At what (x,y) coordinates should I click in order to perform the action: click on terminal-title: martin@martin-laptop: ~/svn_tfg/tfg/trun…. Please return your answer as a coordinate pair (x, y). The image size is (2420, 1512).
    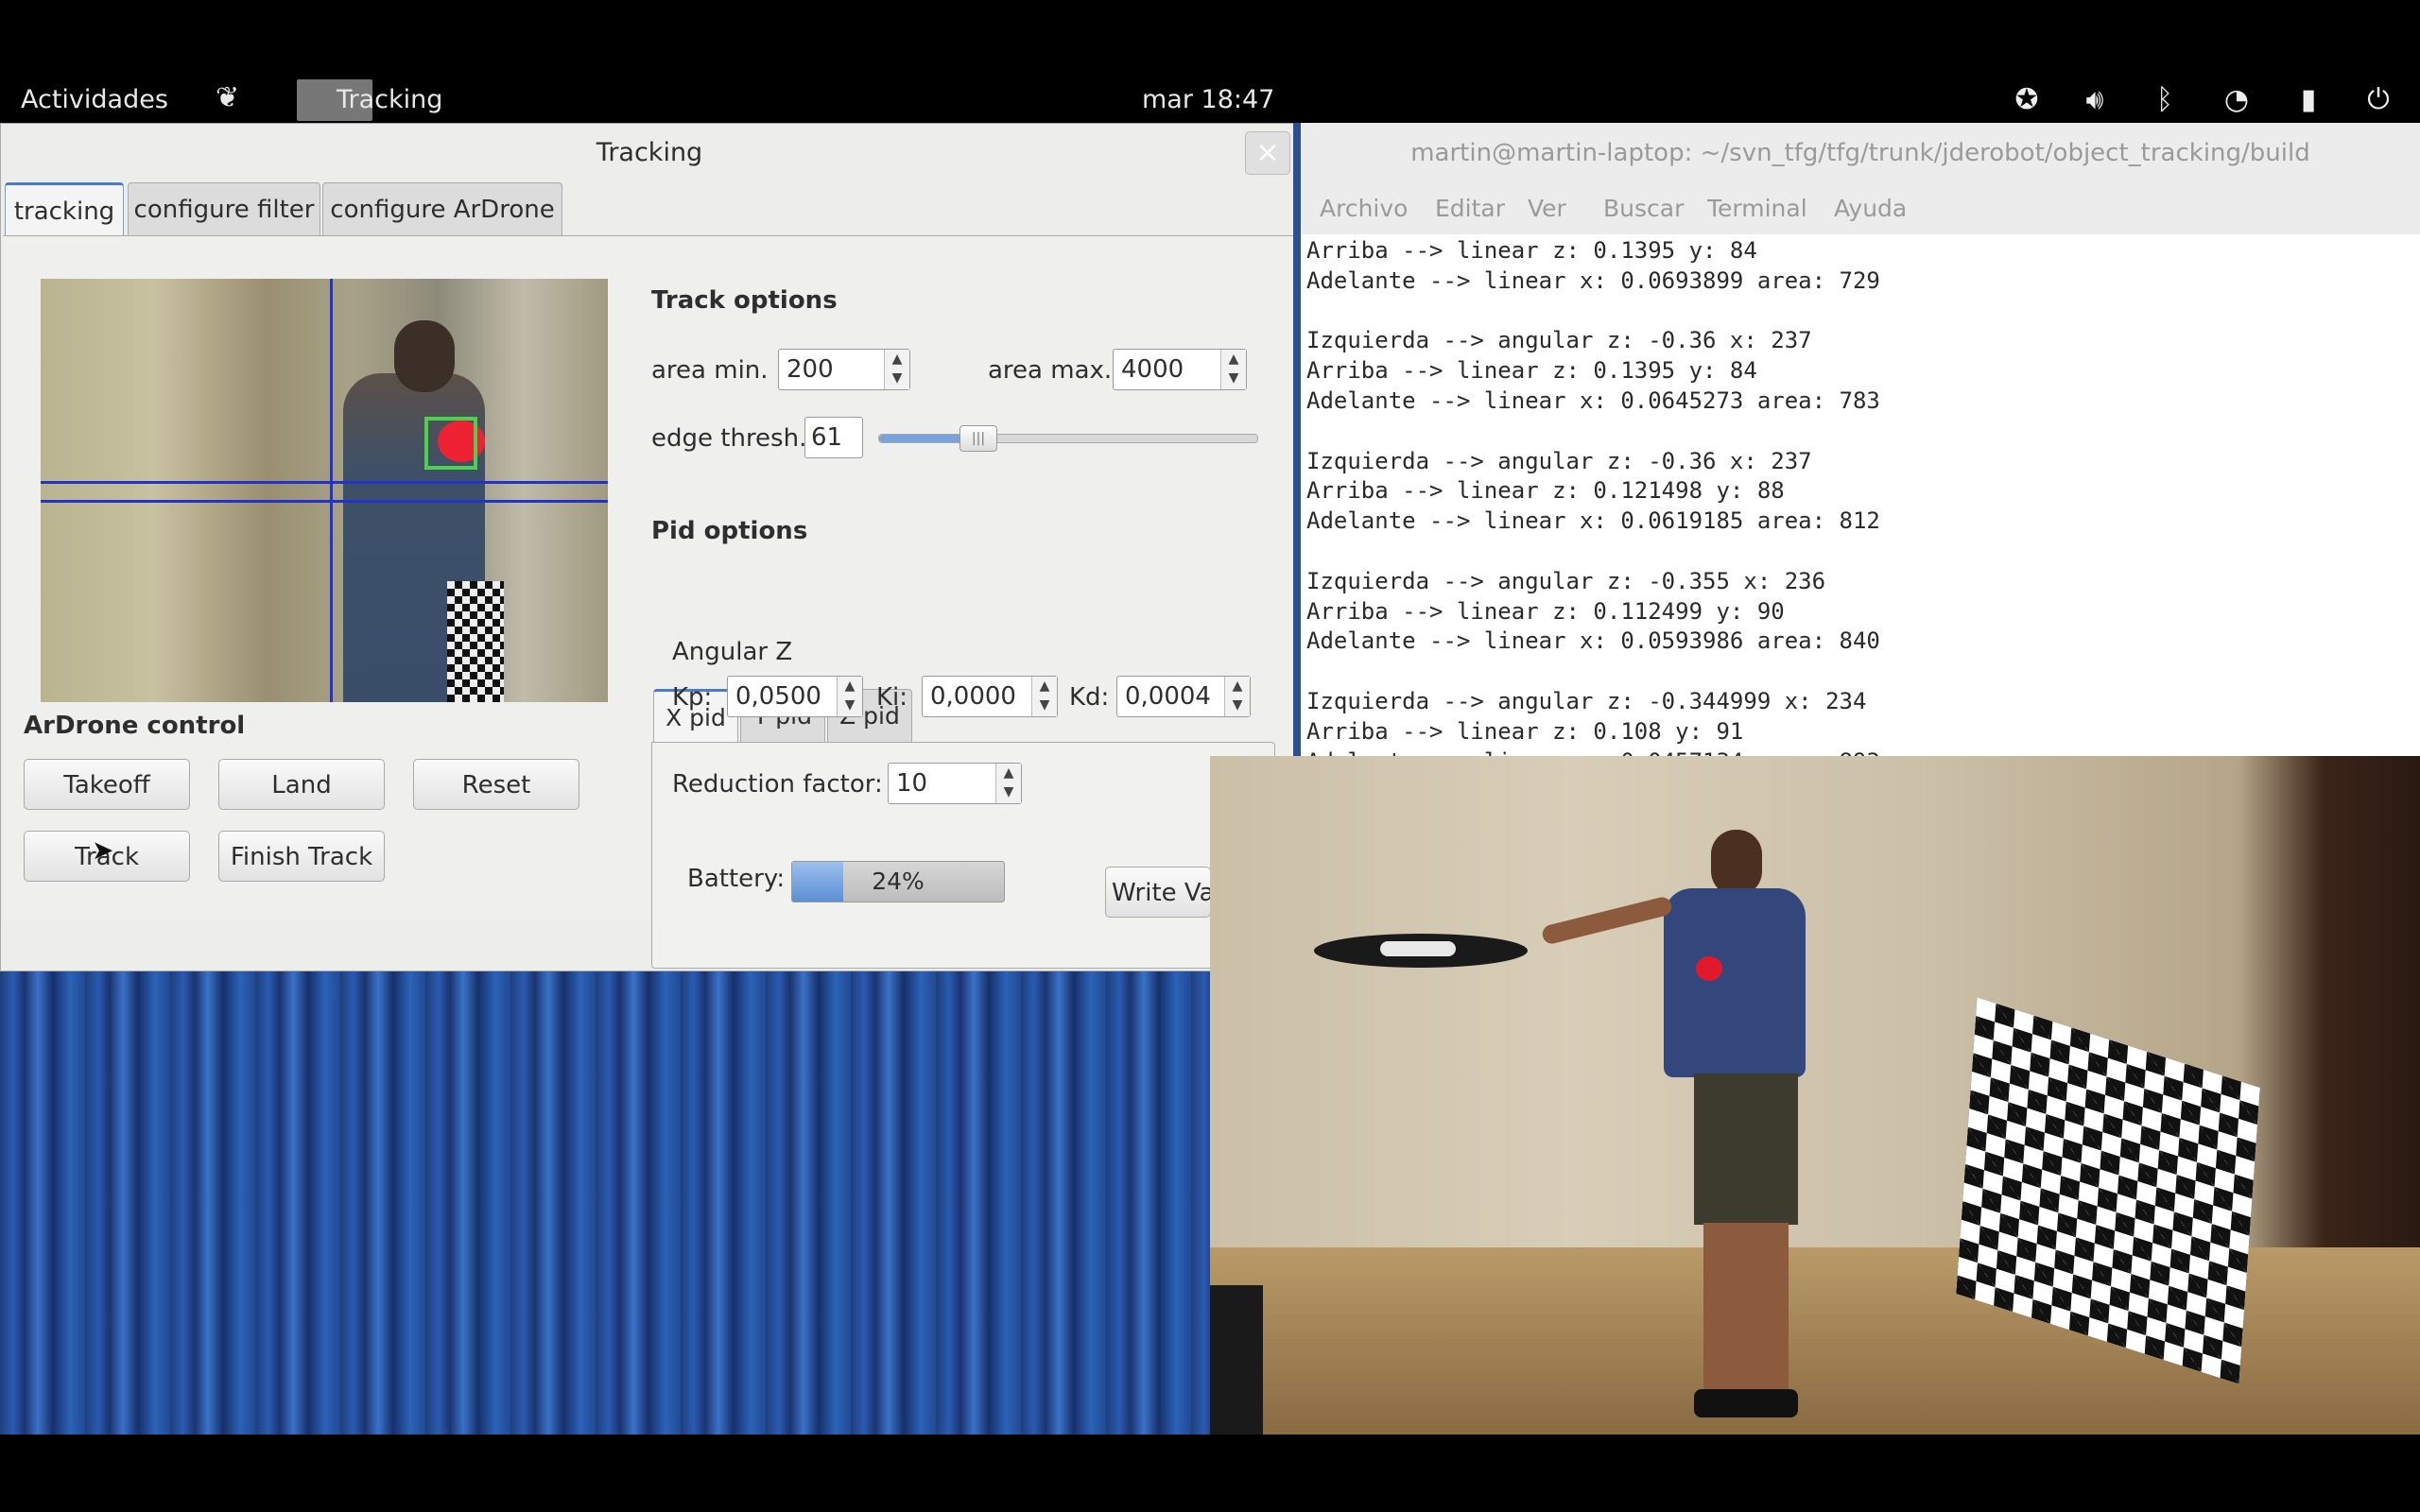
    Looking at the image, I should click on (1860, 153).